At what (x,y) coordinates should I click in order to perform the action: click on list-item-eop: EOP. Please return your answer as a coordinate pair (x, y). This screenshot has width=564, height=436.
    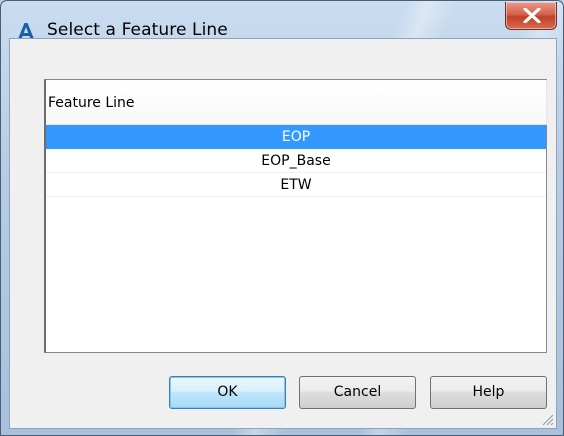
    Looking at the image, I should click on (296, 137).